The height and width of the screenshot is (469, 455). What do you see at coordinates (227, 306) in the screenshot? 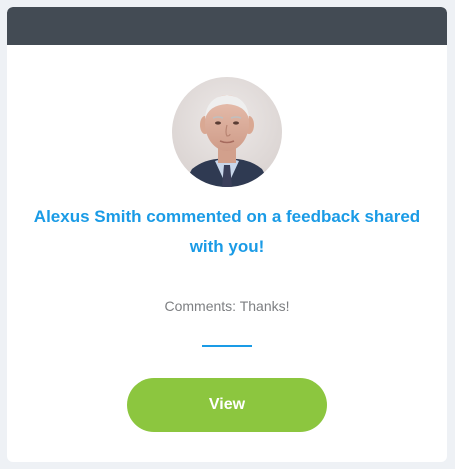
I see `comment-text: Comments: Thanks!` at bounding box center [227, 306].